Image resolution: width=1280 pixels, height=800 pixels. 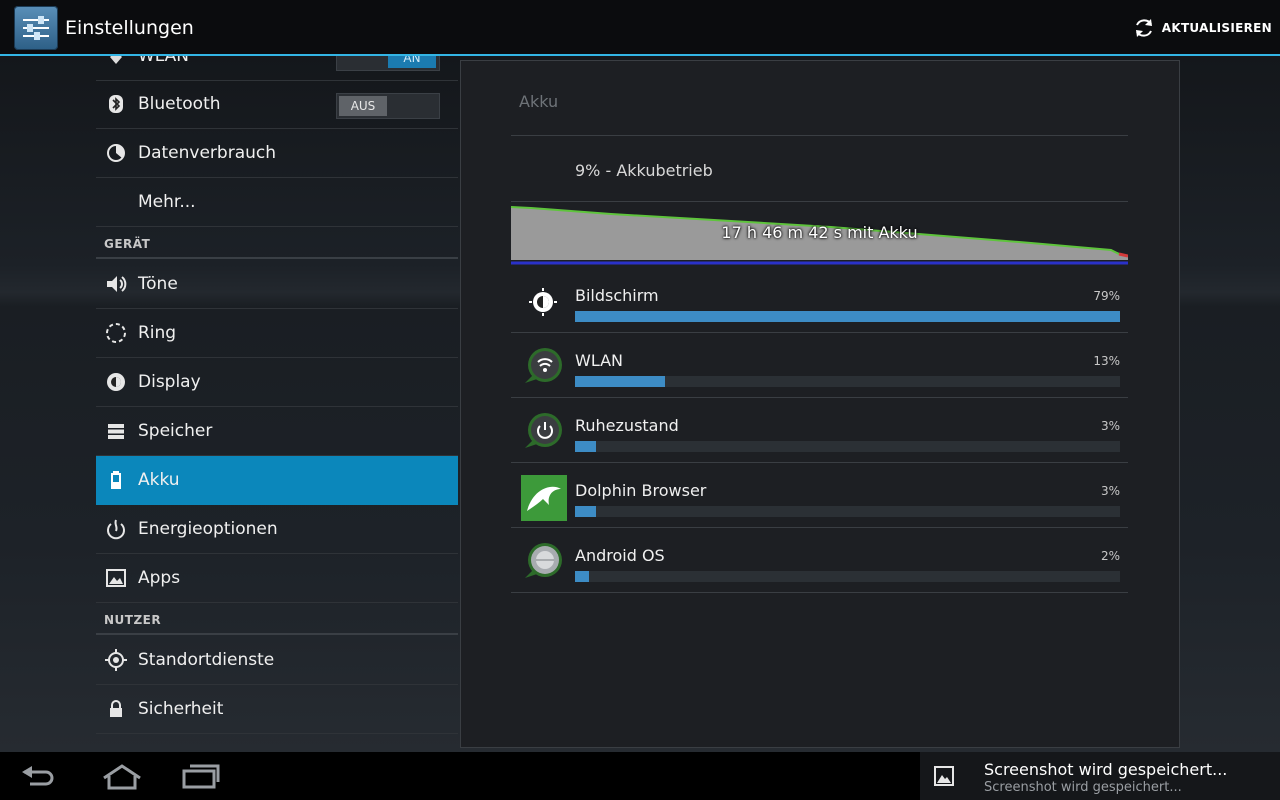 What do you see at coordinates (116, 709) in the screenshot?
I see `lock-icon` at bounding box center [116, 709].